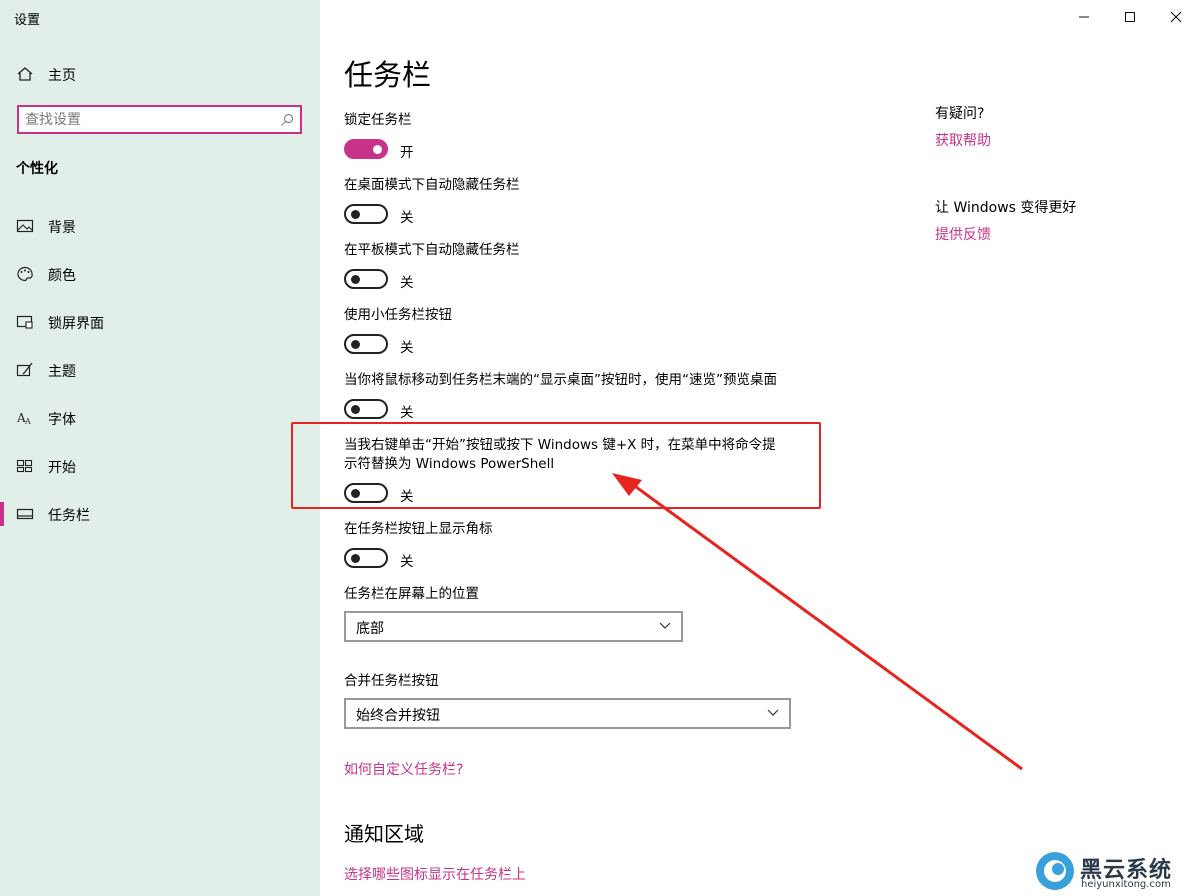 This screenshot has width=1199, height=896. What do you see at coordinates (963, 140) in the screenshot?
I see `get-help-link: 获取帮助` at bounding box center [963, 140].